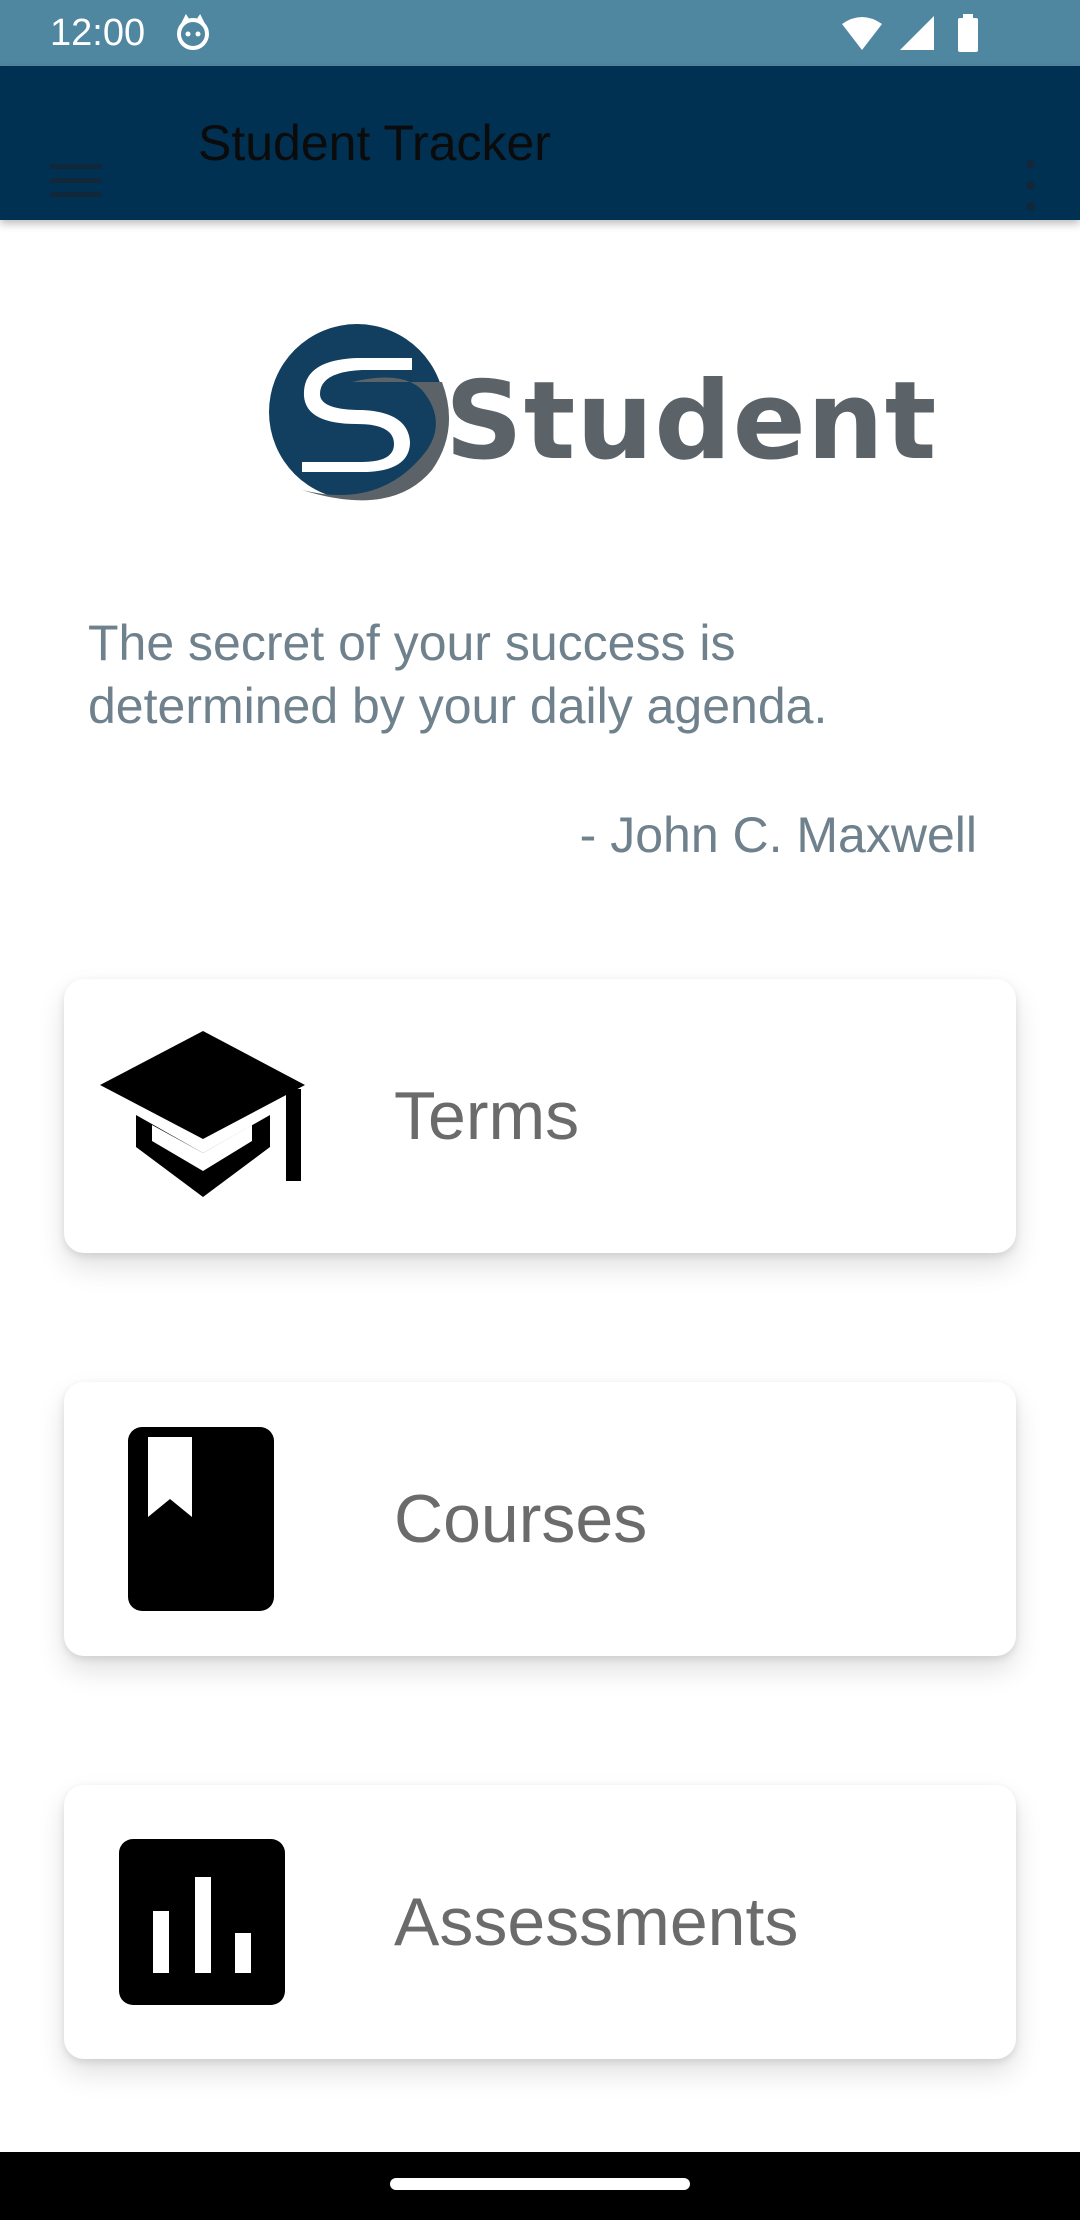 Image resolution: width=1080 pixels, height=2220 pixels. I want to click on student-logo: Student, so click(599, 412).